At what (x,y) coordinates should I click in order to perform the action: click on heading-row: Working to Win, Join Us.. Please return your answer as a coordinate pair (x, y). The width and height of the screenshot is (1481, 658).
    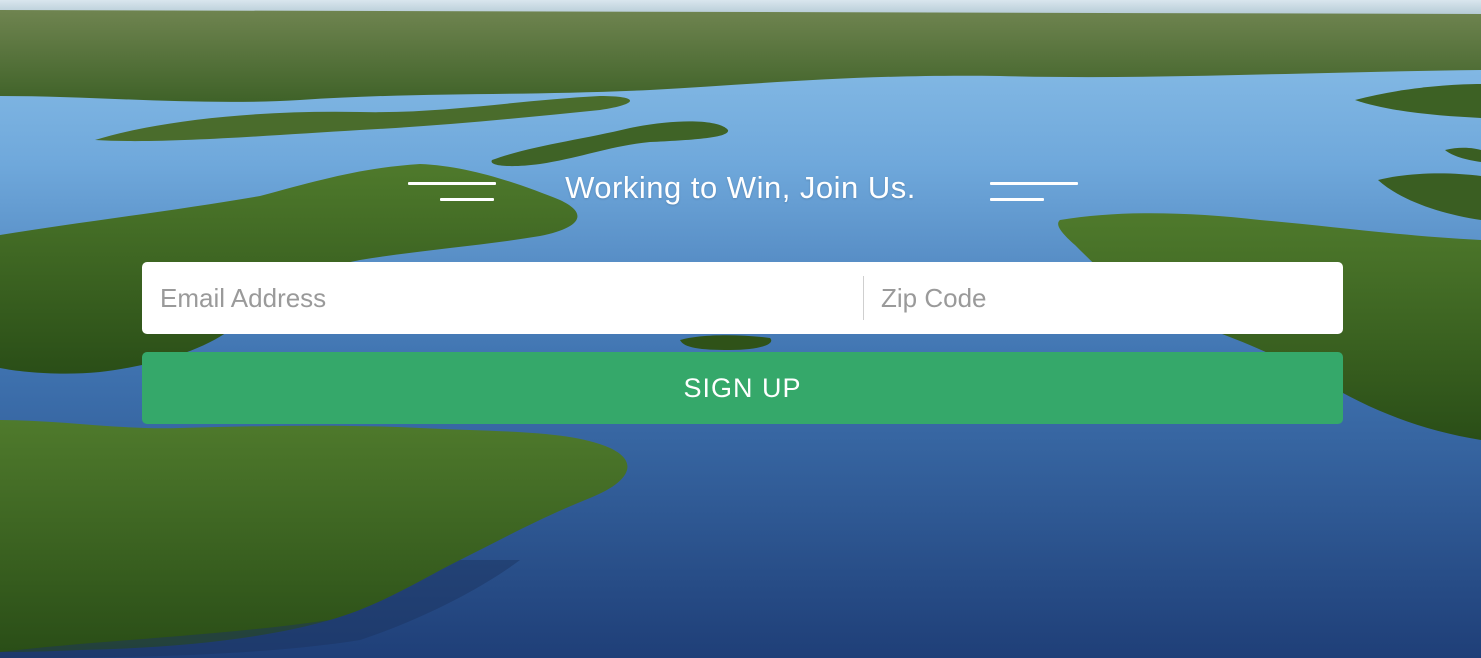
    Looking at the image, I should click on (740, 190).